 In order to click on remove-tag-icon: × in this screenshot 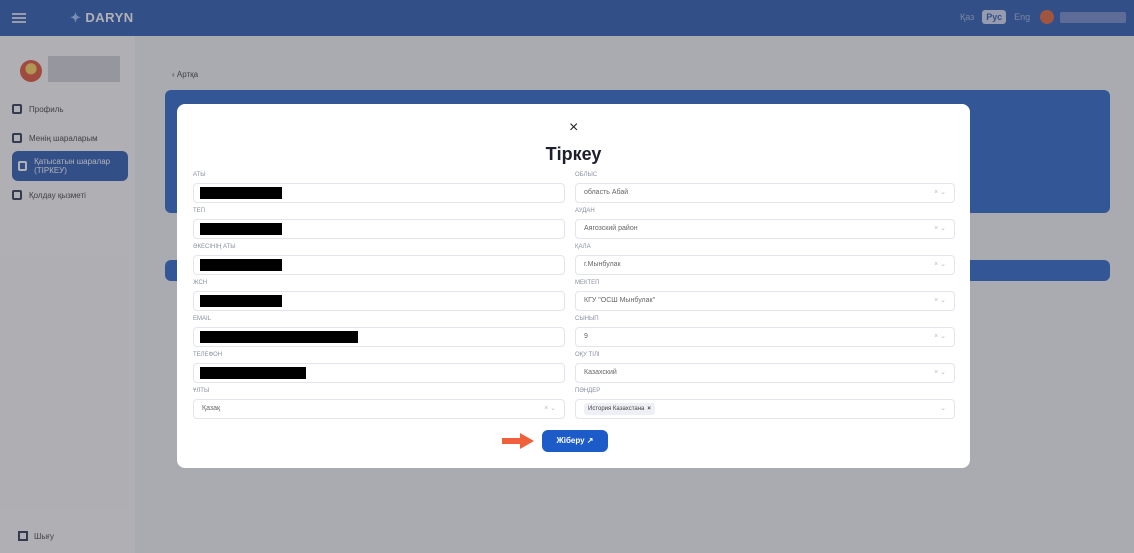, I will do `click(649, 409)`.